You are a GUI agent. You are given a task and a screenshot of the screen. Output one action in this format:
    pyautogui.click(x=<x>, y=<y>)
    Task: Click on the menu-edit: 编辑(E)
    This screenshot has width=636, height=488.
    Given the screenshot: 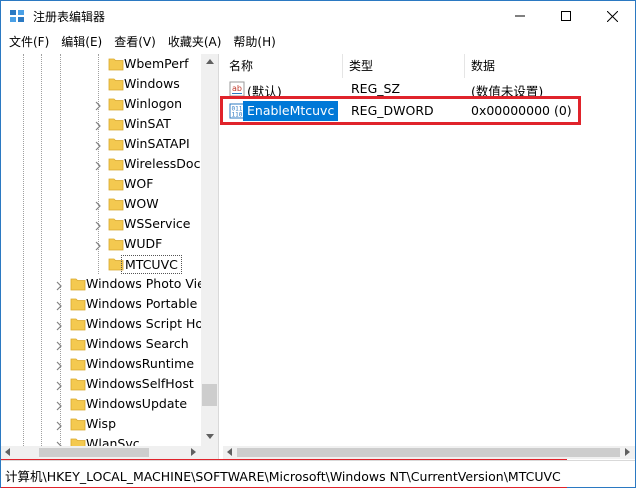 What is the action you would take?
    pyautogui.click(x=81, y=42)
    